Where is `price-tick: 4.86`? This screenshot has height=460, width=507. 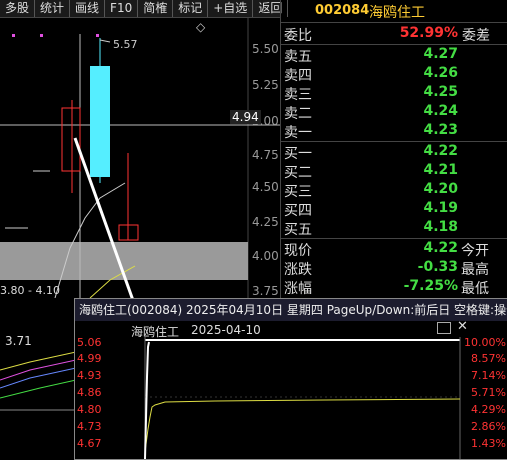 price-tick: 4.86 is located at coordinates (89, 392).